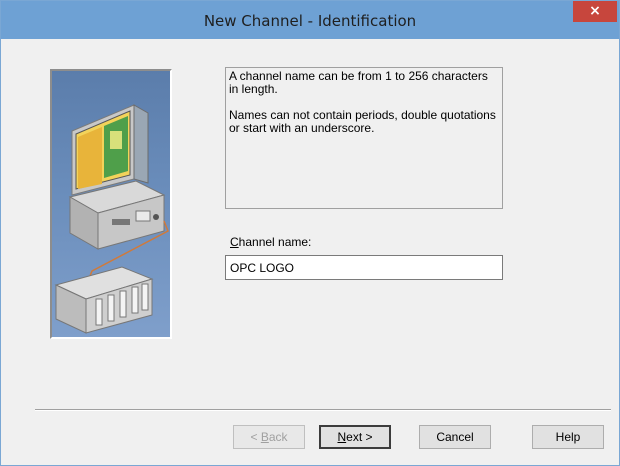  What do you see at coordinates (275, 242) in the screenshot?
I see `channel-name-label-text: hannel name:` at bounding box center [275, 242].